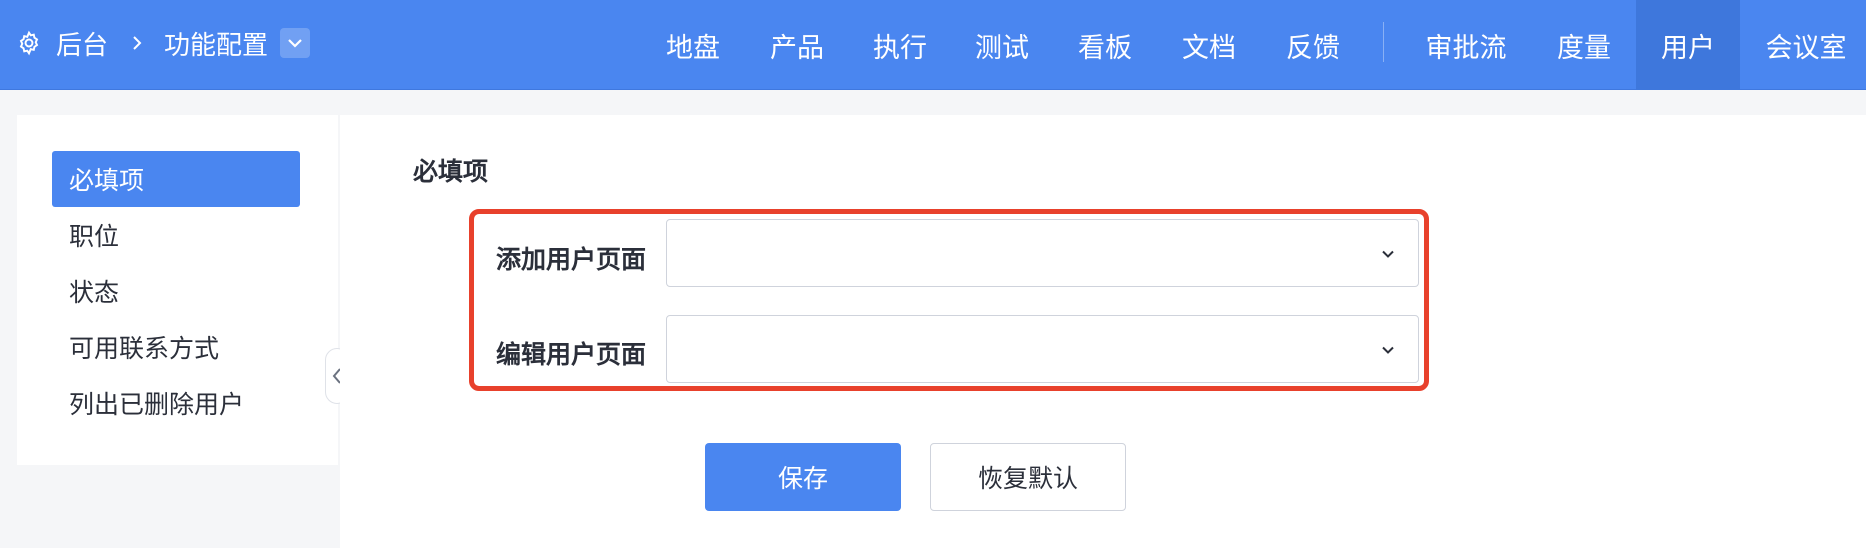 Image resolution: width=1866 pixels, height=548 pixels. I want to click on sidebar-item-required-fields: 必填项, so click(176, 179).